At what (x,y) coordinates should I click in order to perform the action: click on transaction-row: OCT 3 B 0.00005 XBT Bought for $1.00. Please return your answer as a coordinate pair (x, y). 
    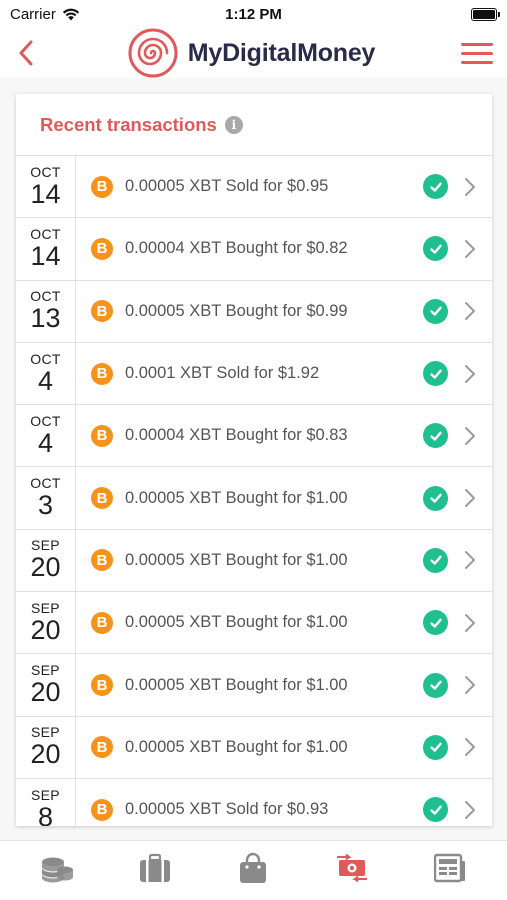
    Looking at the image, I should click on (254, 498).